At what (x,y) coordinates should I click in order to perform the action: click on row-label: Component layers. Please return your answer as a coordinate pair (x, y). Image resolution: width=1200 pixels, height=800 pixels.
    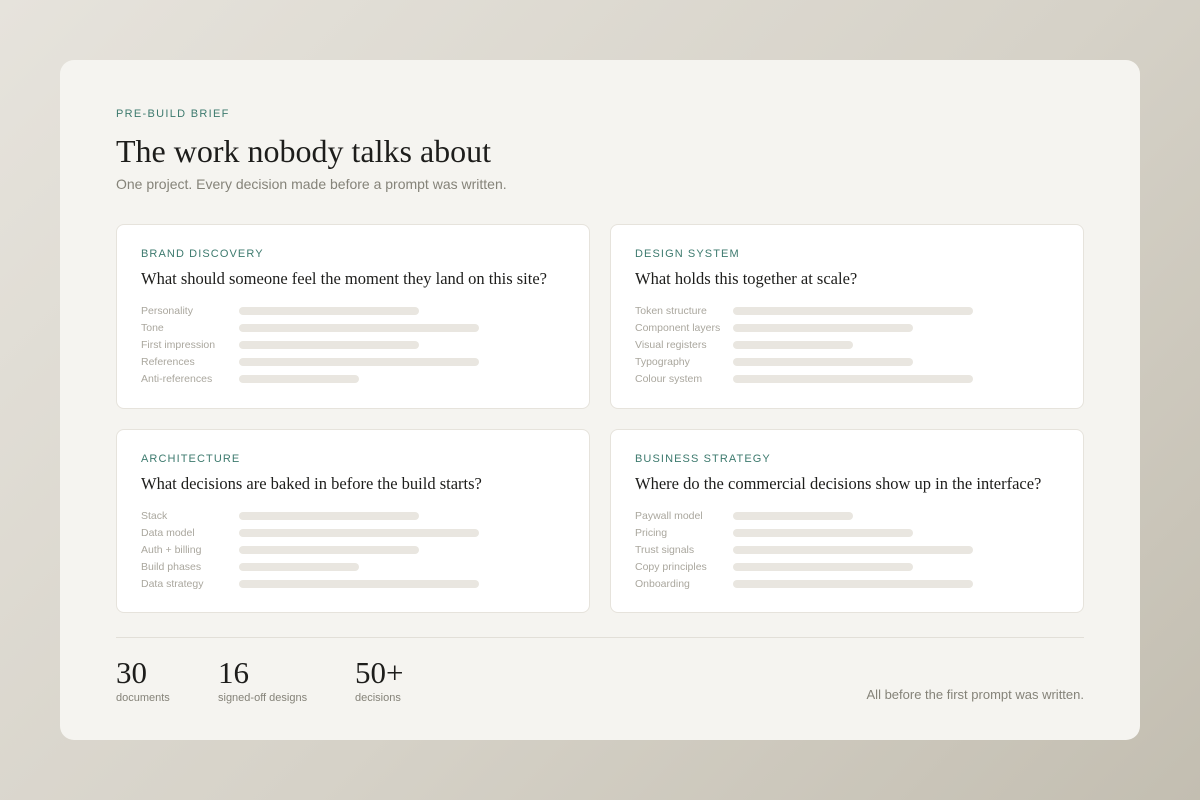
    Looking at the image, I should click on (678, 327).